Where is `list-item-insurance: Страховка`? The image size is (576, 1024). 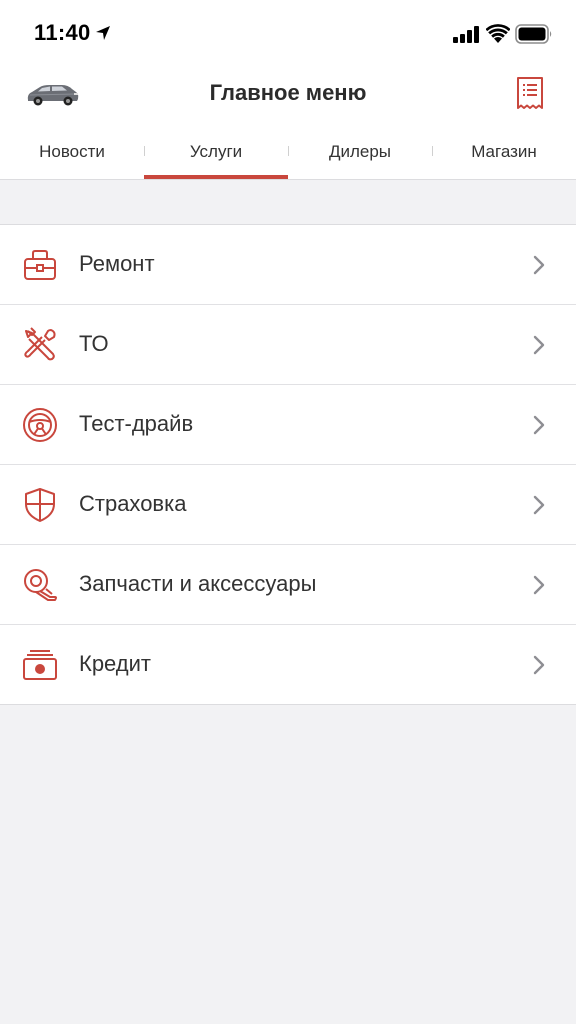 list-item-insurance: Страховка is located at coordinates (288, 505).